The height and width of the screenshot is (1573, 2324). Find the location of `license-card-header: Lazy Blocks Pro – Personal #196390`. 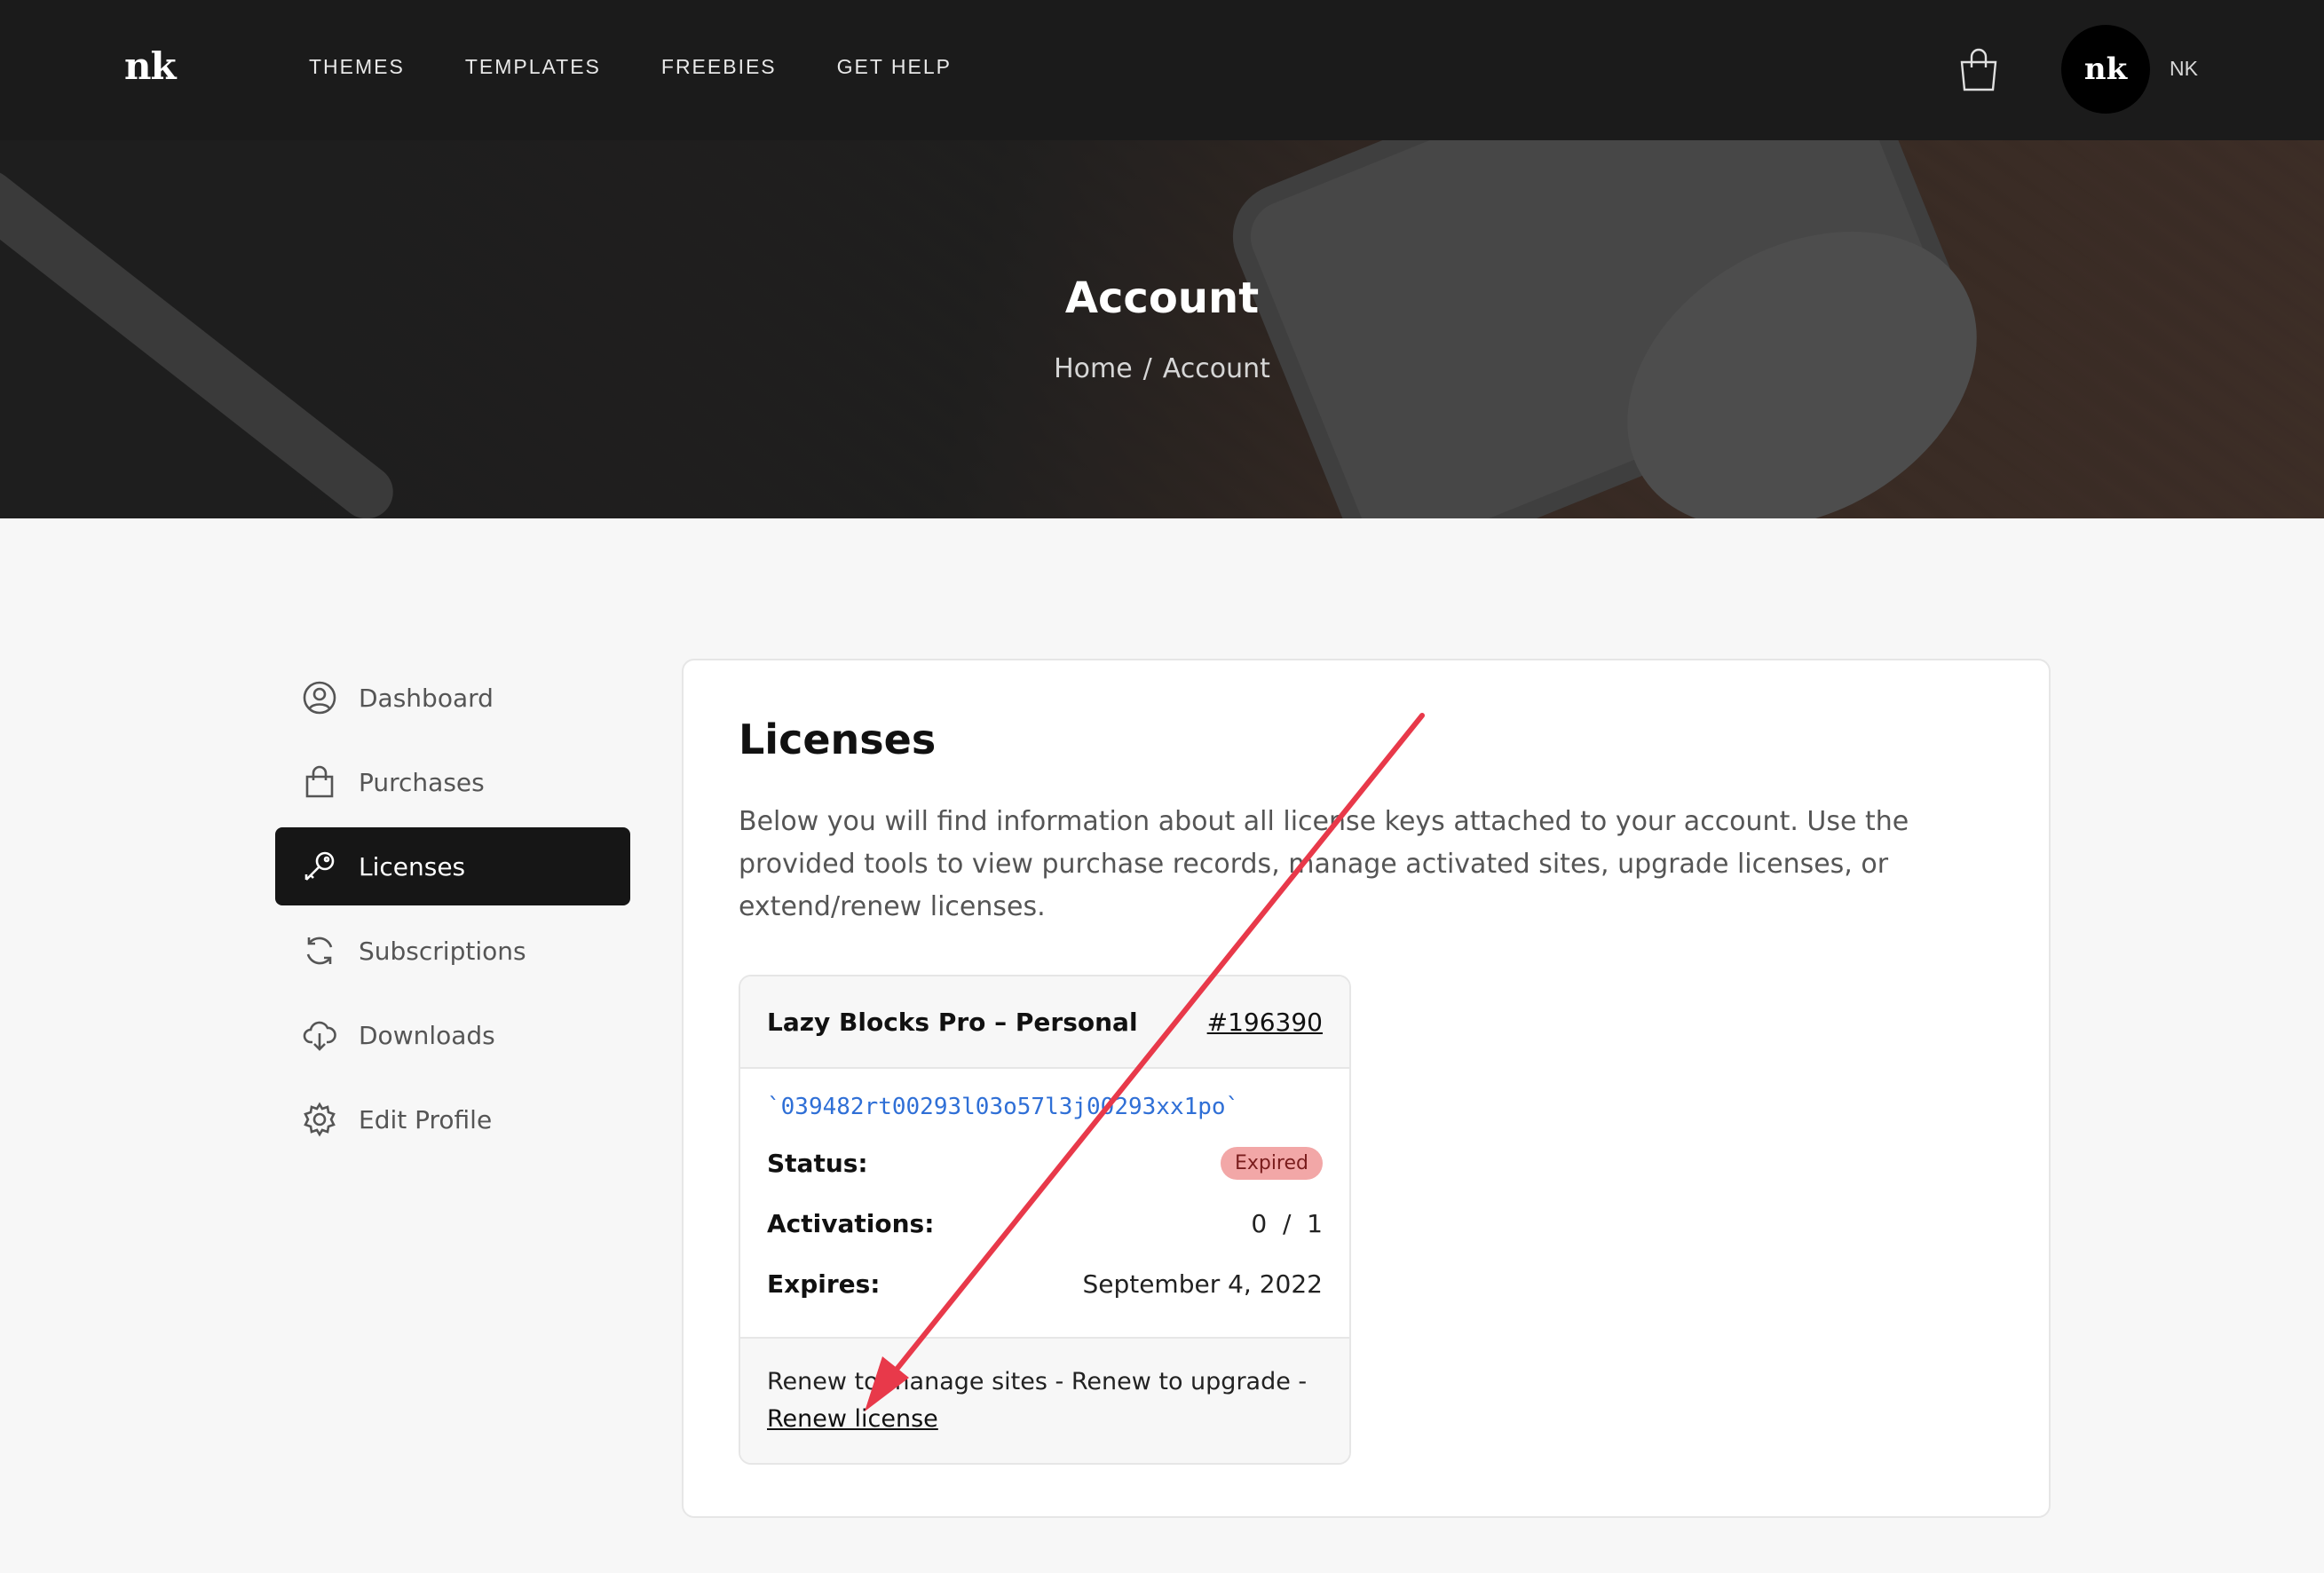

license-card-header: Lazy Blocks Pro – Personal #196390 is located at coordinates (1044, 1022).